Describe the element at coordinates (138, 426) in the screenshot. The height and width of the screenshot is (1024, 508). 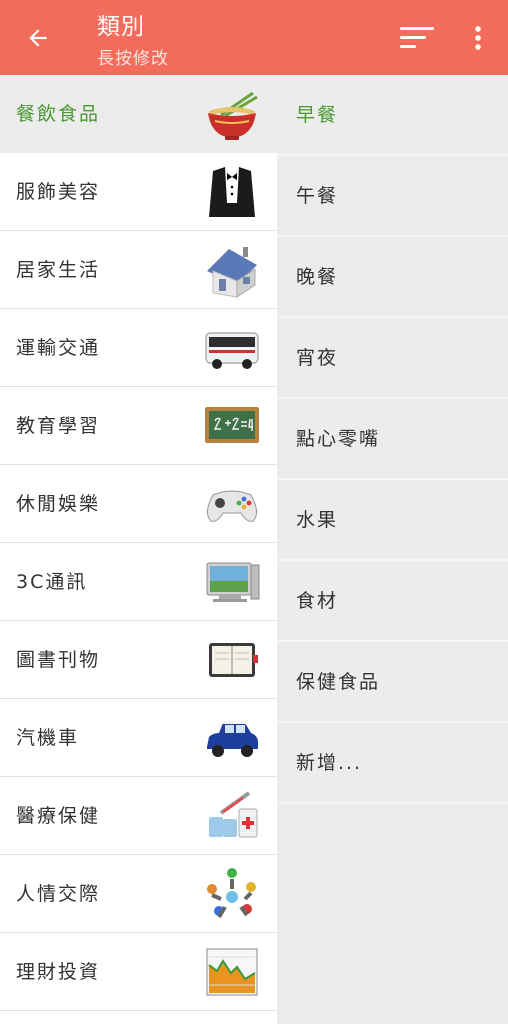
I see `category-item: 教育學習` at that location.